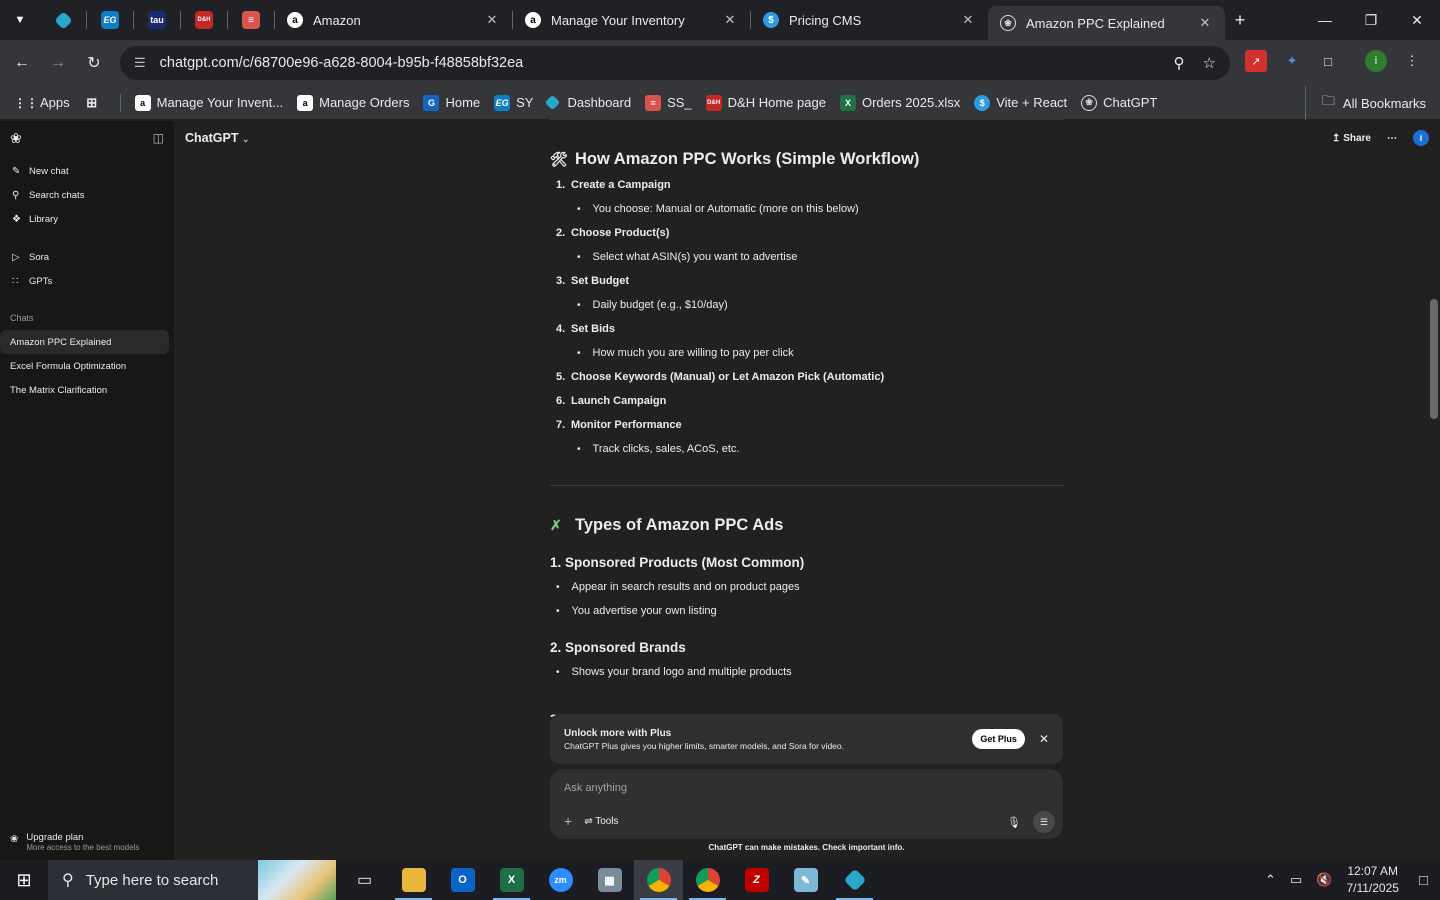 This screenshot has height=900, width=1440. Describe the element at coordinates (1371, 20) in the screenshot. I see `restore-icon: ❐` at that location.